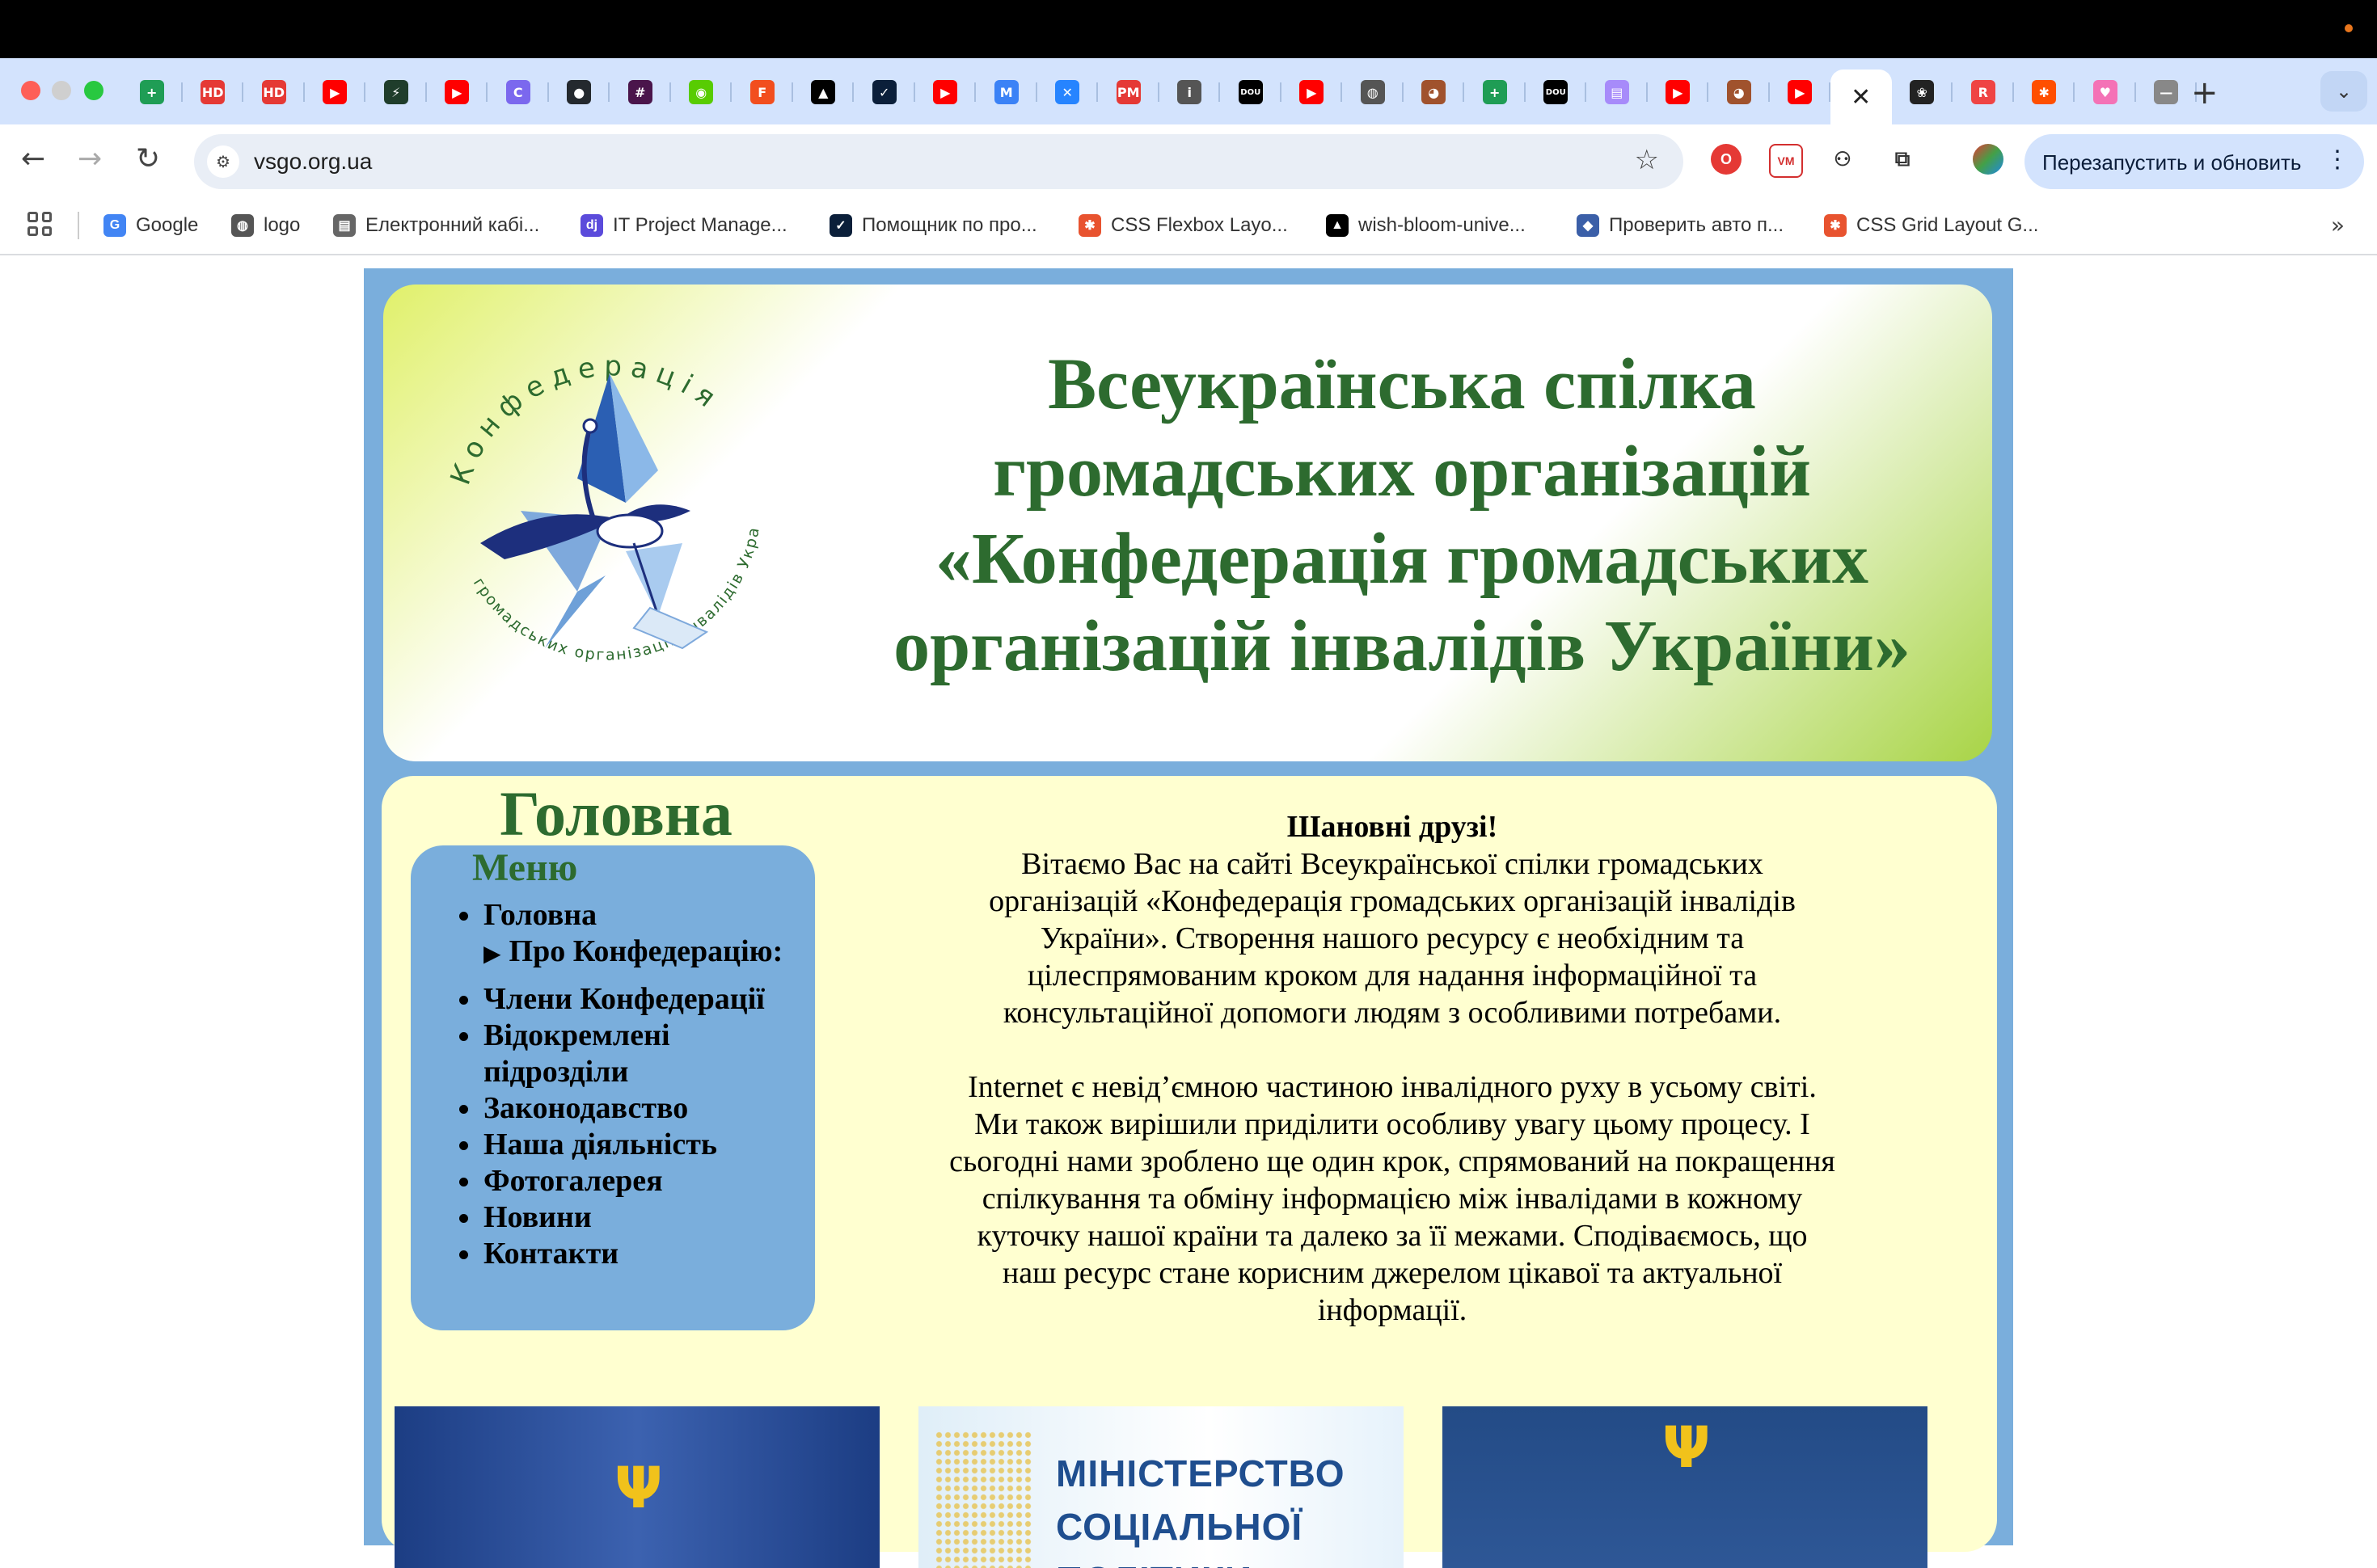  I want to click on figma-icon: F, so click(762, 92).